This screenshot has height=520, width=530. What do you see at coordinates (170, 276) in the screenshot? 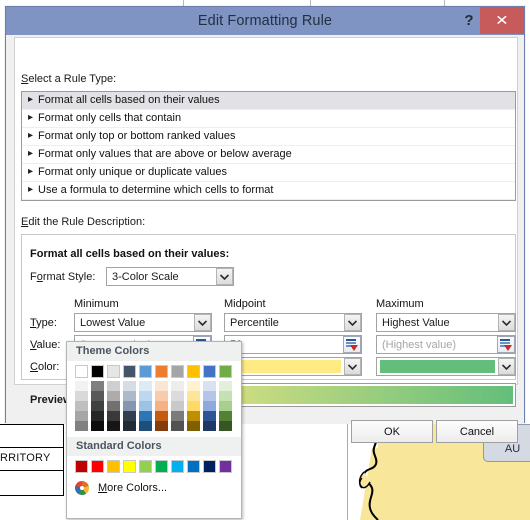
I see `format-style-select: 3-Color Scale` at bounding box center [170, 276].